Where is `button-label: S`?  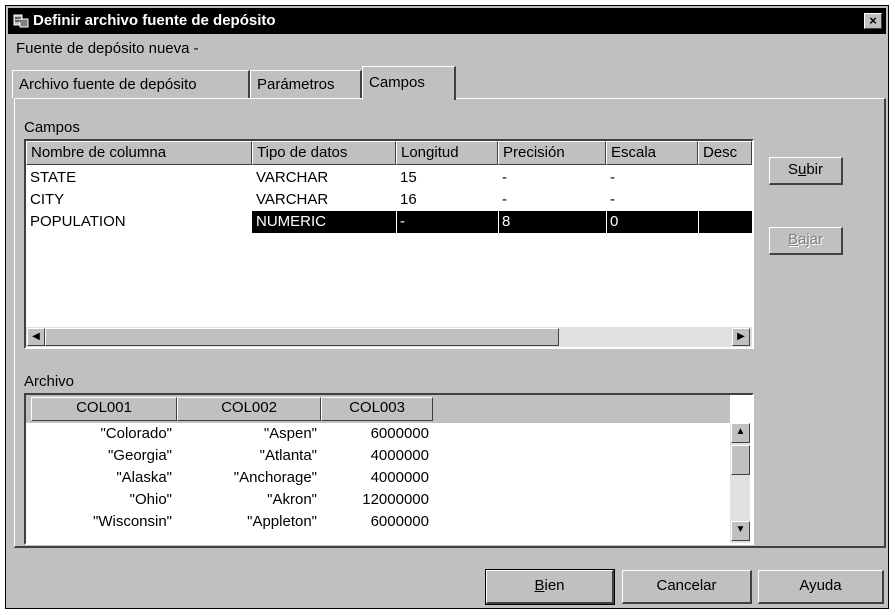
button-label: S is located at coordinates (792, 169).